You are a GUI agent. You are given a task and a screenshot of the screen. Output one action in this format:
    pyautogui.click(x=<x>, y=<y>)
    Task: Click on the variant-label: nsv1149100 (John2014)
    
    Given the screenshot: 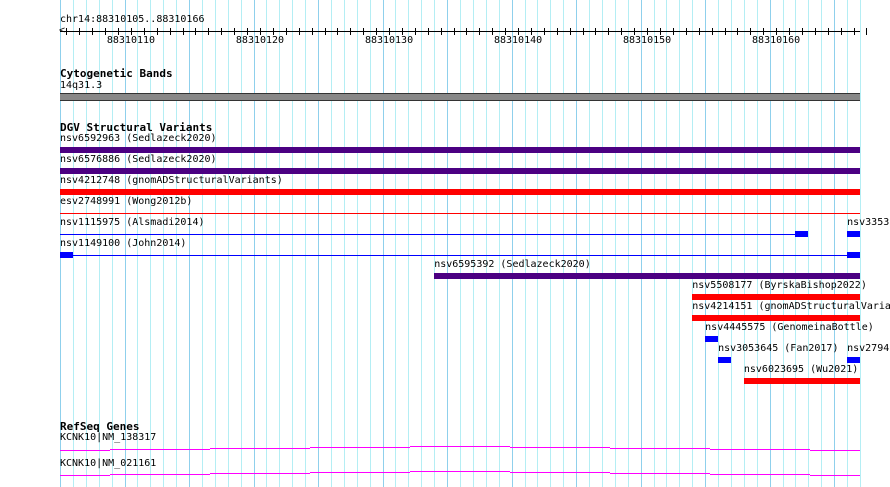 What is the action you would take?
    pyautogui.click(x=123, y=244)
    